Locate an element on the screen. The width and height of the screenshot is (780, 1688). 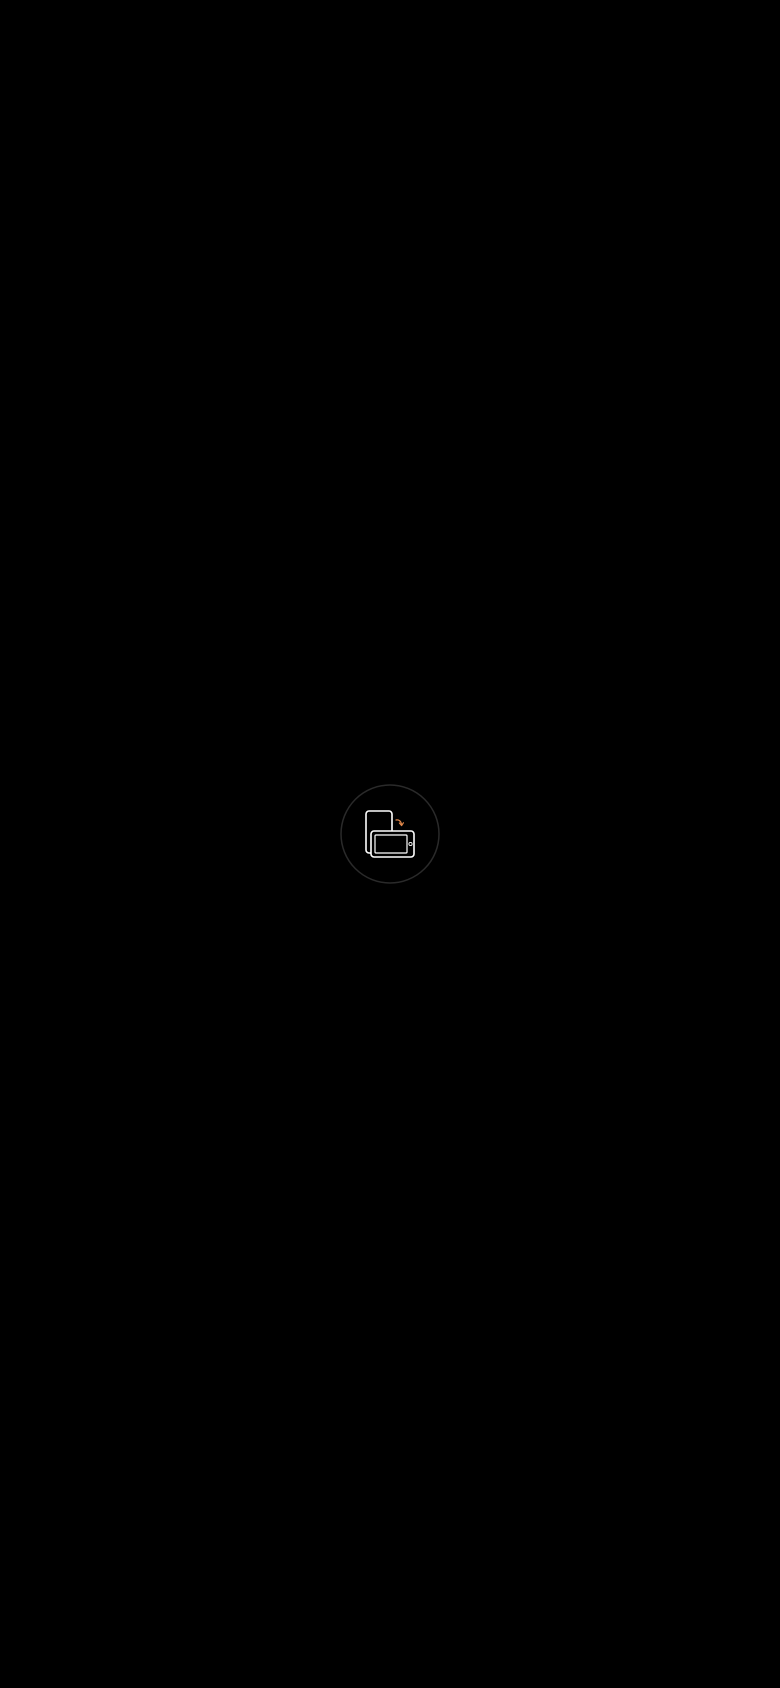
rotate-device-prompt is located at coordinates (390, 834).